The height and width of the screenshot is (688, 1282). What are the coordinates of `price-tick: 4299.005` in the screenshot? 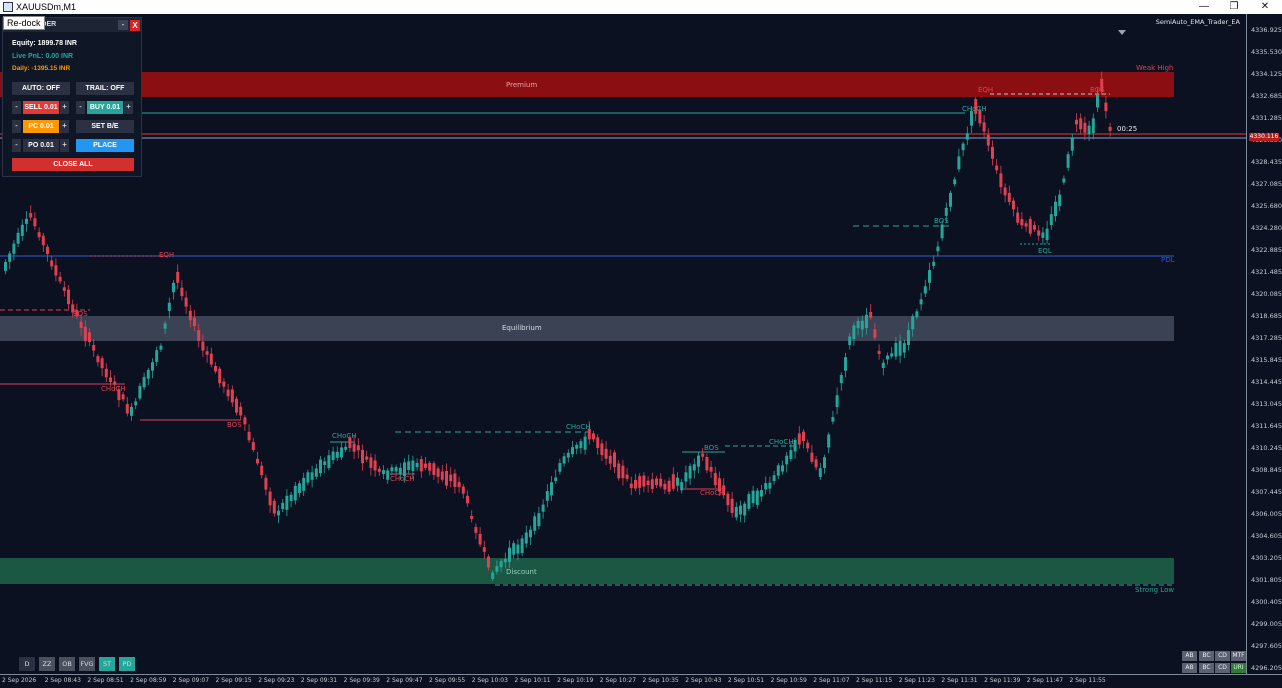 It's located at (1266, 624).